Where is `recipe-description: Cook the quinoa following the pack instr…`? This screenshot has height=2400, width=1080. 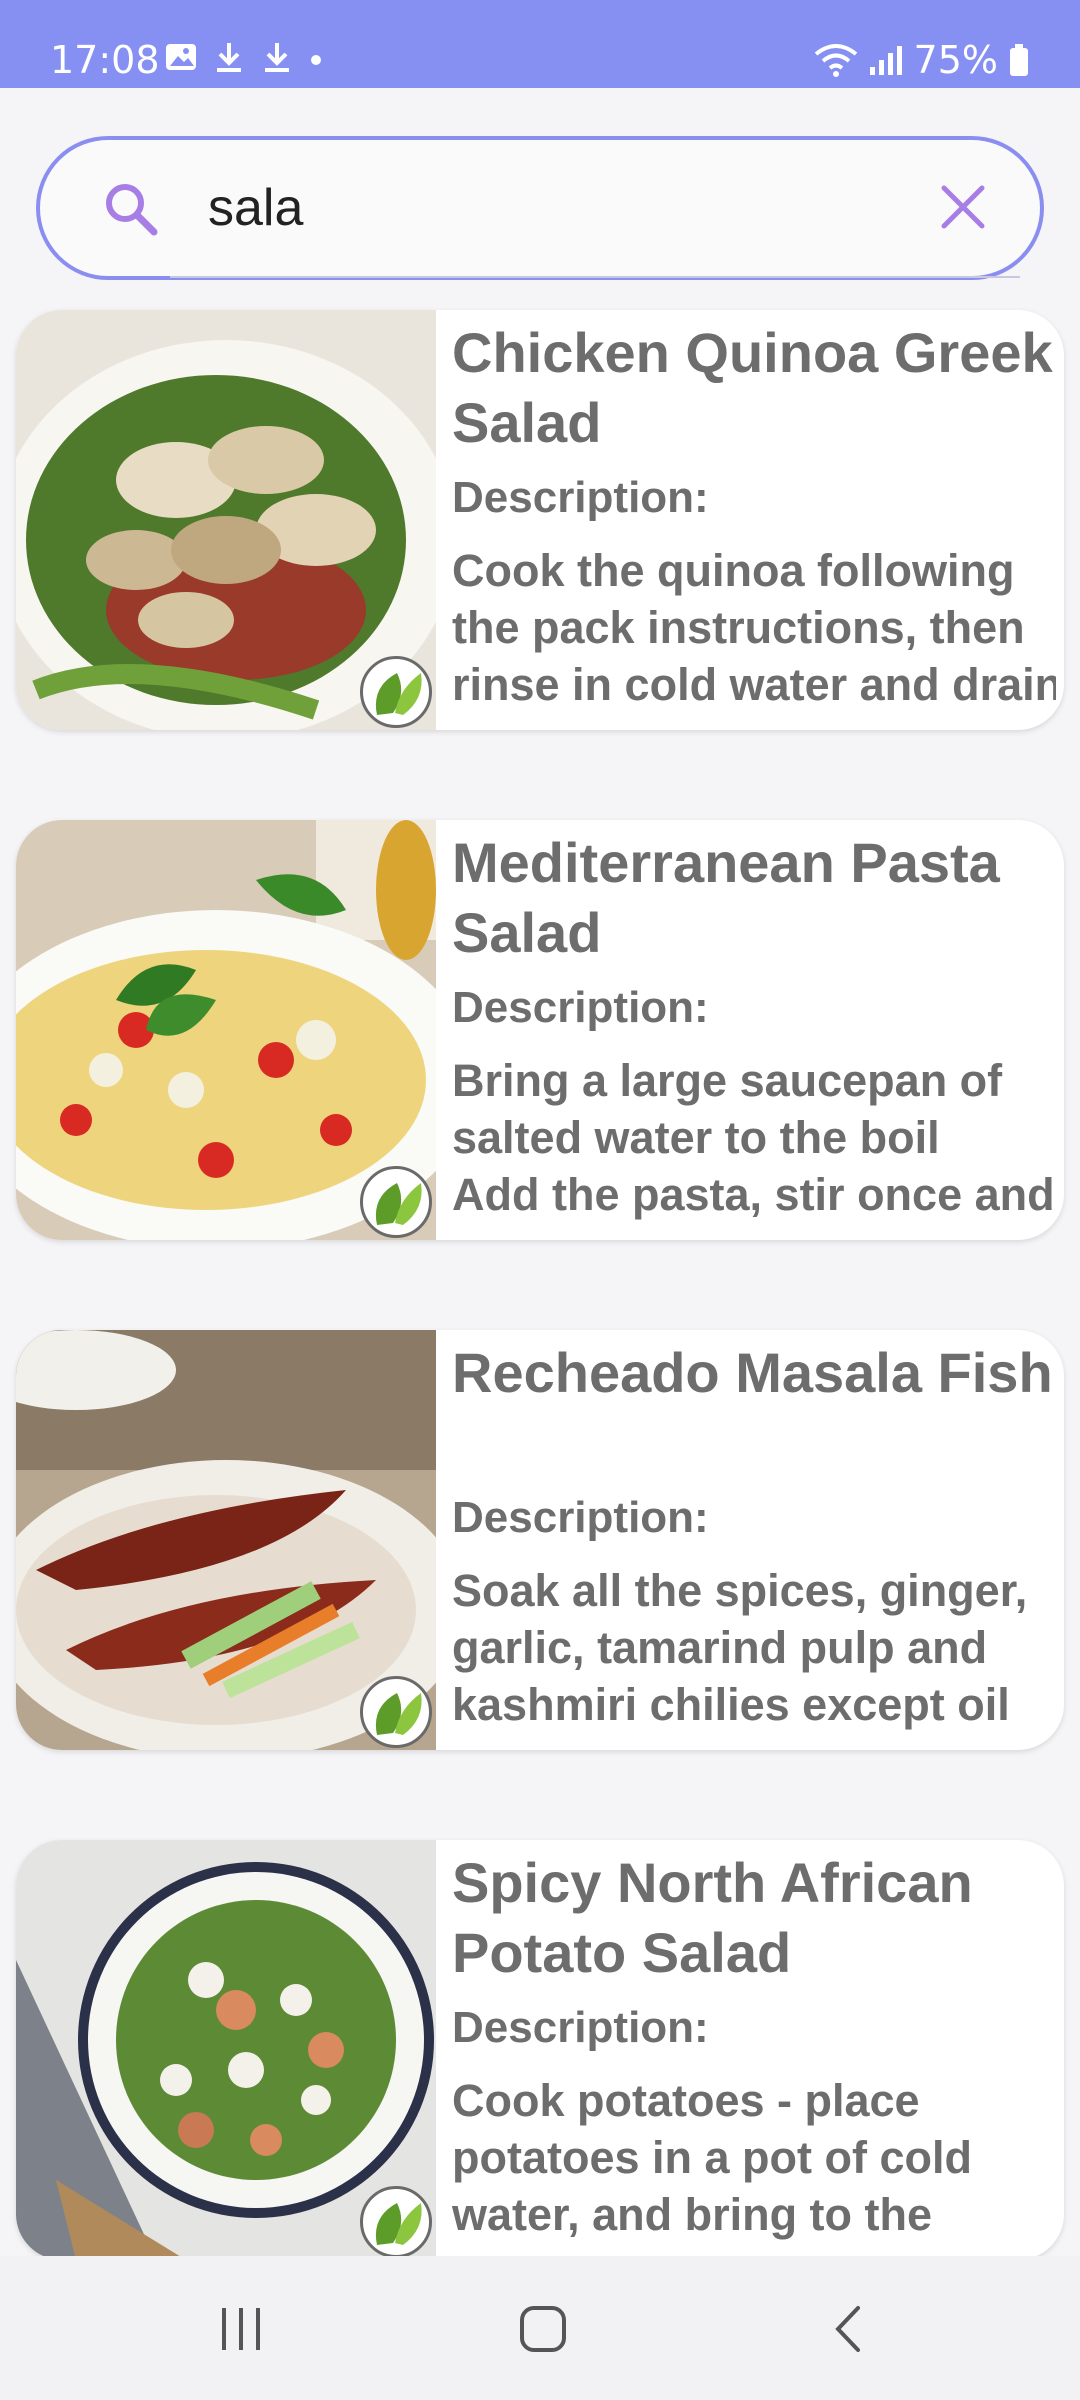 recipe-description: Cook the quinoa following the pack instr… is located at coordinates (754, 627).